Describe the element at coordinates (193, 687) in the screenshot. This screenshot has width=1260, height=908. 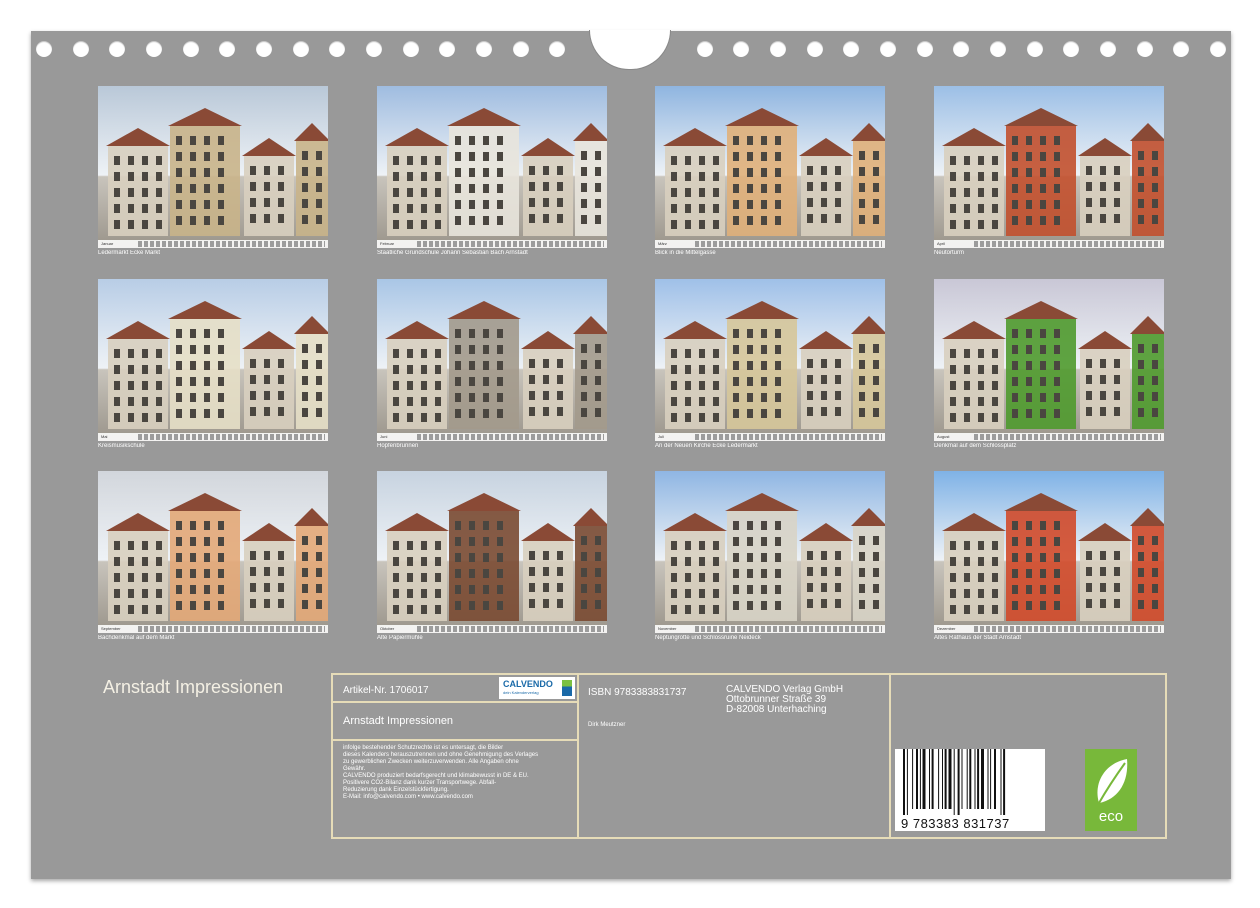
I see `calendar-title: Arnstadt Impressionen` at that location.